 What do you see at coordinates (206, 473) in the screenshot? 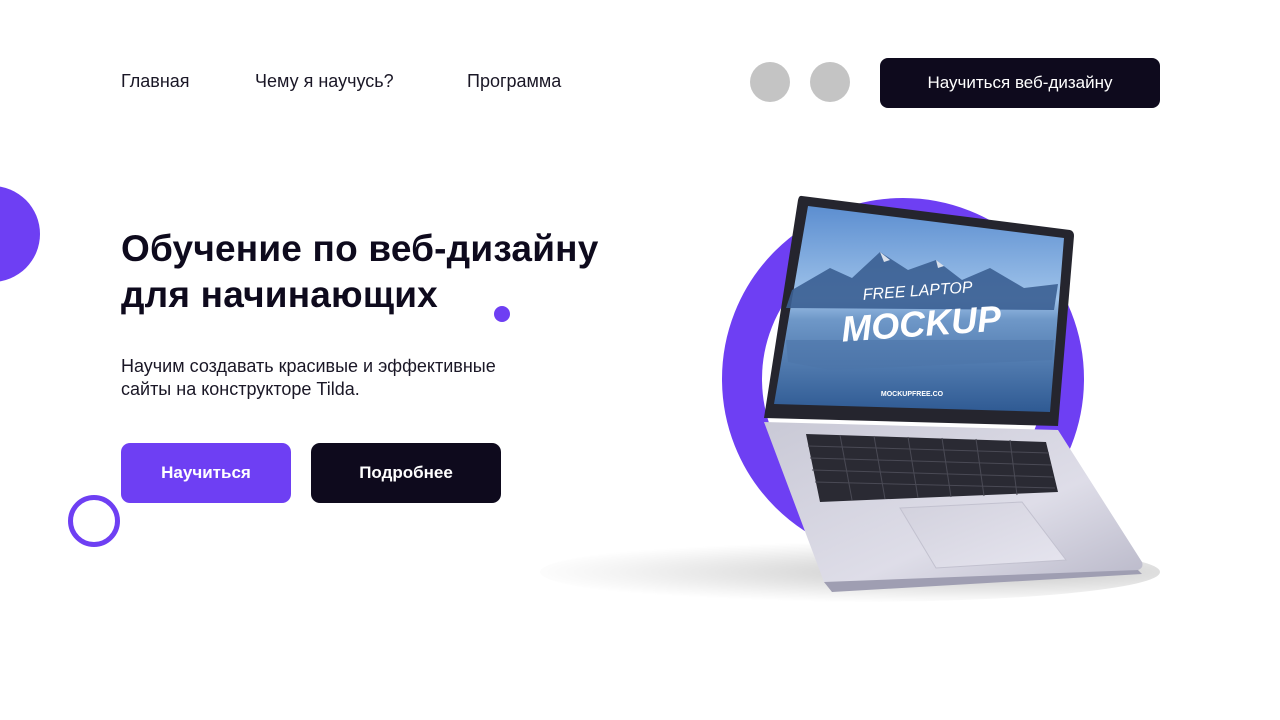
I see `learn-button: Научиться` at bounding box center [206, 473].